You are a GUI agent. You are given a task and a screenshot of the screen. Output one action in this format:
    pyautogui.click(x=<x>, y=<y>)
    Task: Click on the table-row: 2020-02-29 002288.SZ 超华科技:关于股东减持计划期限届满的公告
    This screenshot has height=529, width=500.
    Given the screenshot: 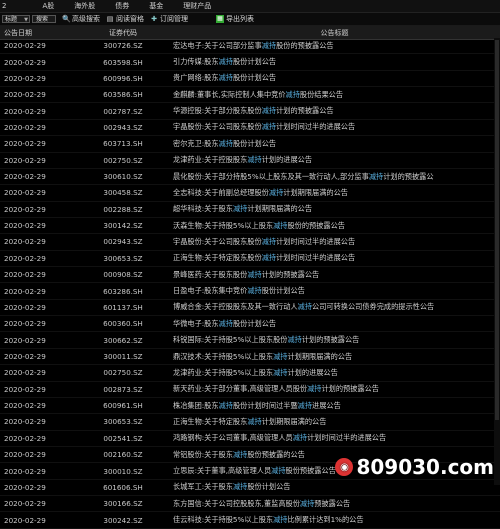 What is the action you would take?
    pyautogui.click(x=250, y=210)
    